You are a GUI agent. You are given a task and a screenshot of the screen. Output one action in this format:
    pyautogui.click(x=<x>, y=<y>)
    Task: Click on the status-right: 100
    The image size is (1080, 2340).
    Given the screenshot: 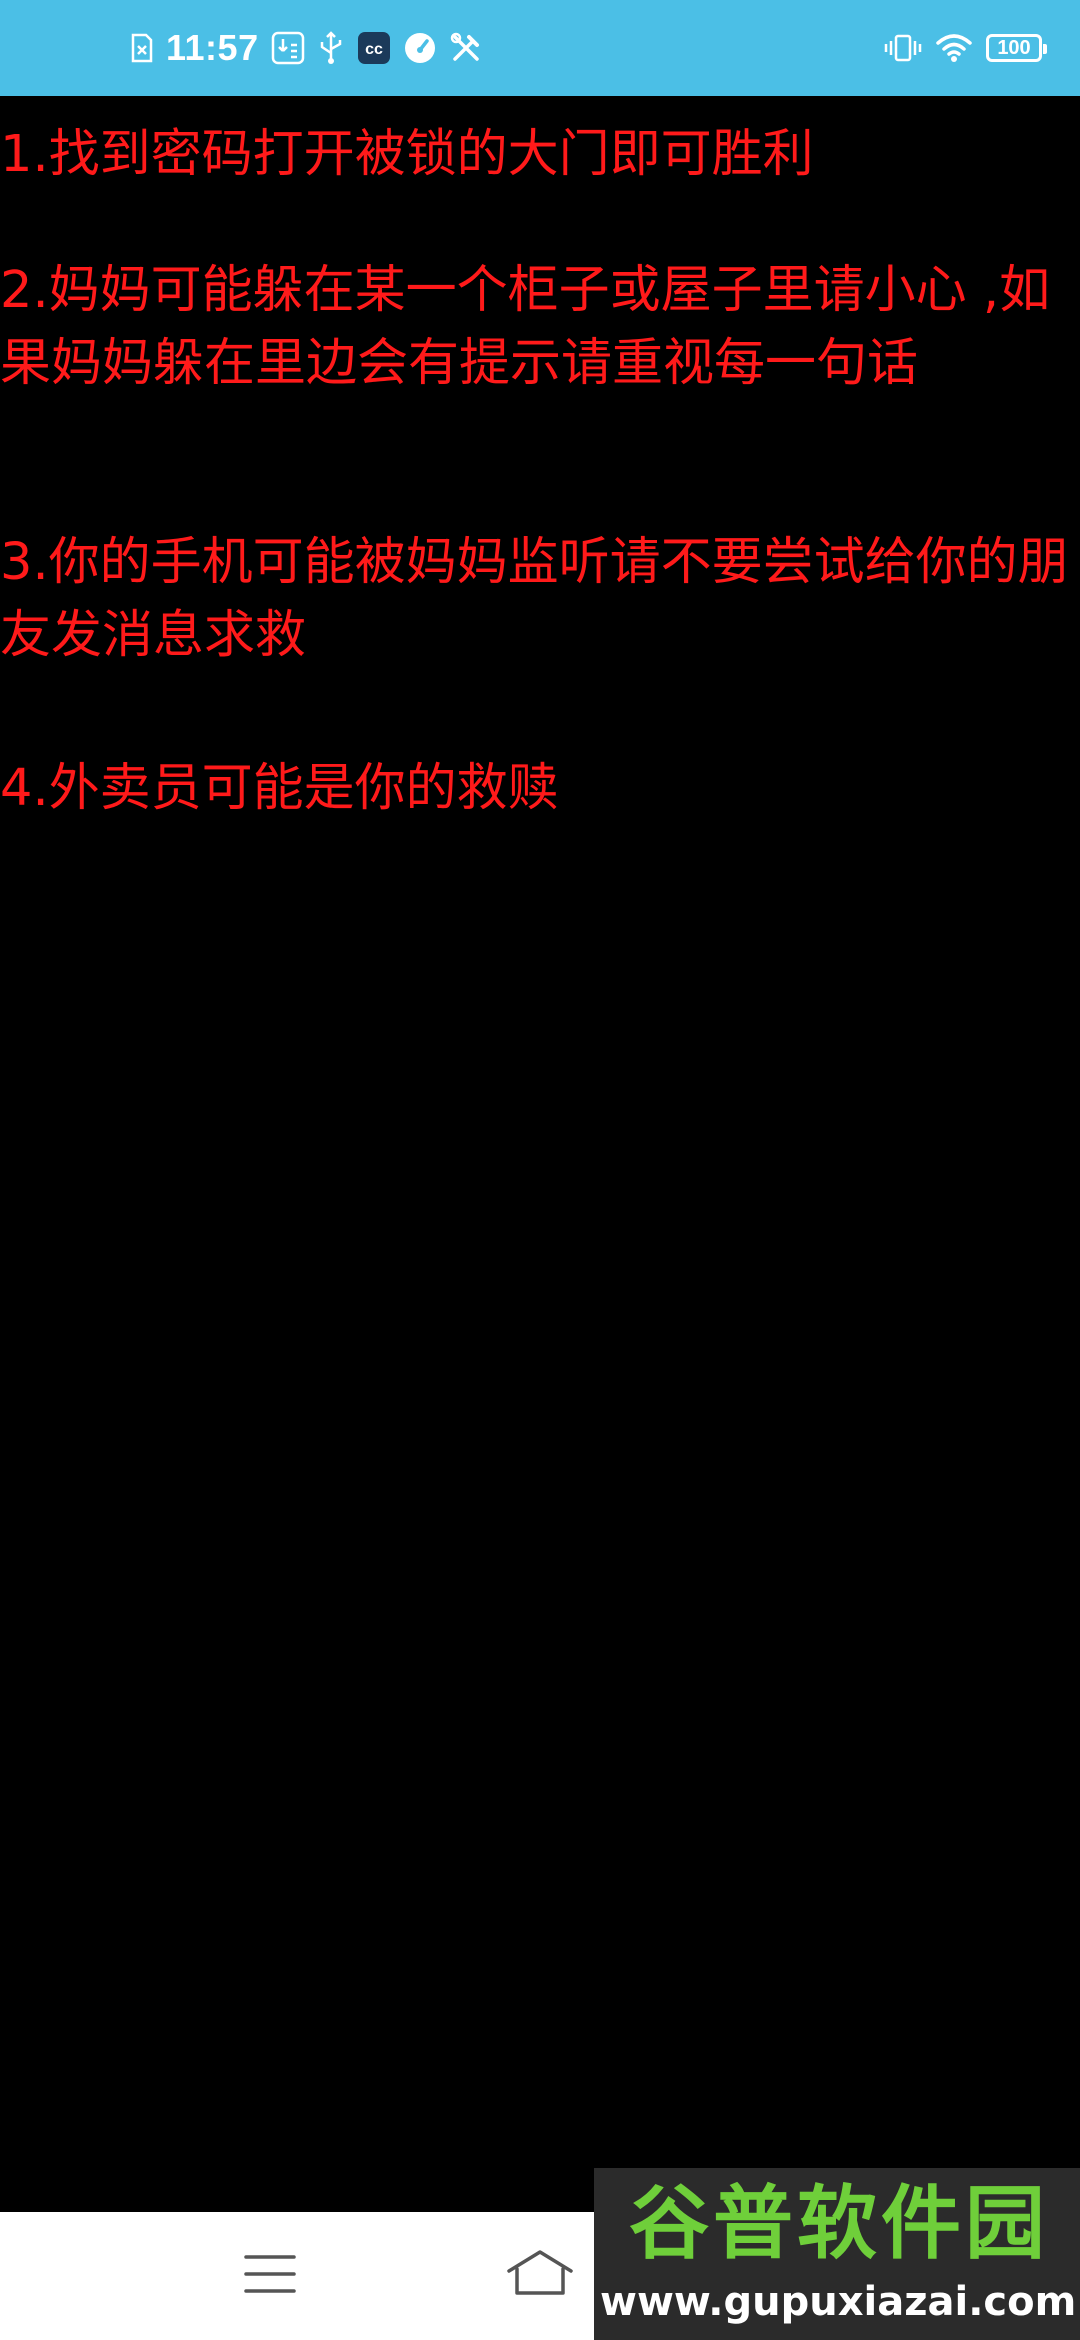 What is the action you would take?
    pyautogui.click(x=965, y=48)
    